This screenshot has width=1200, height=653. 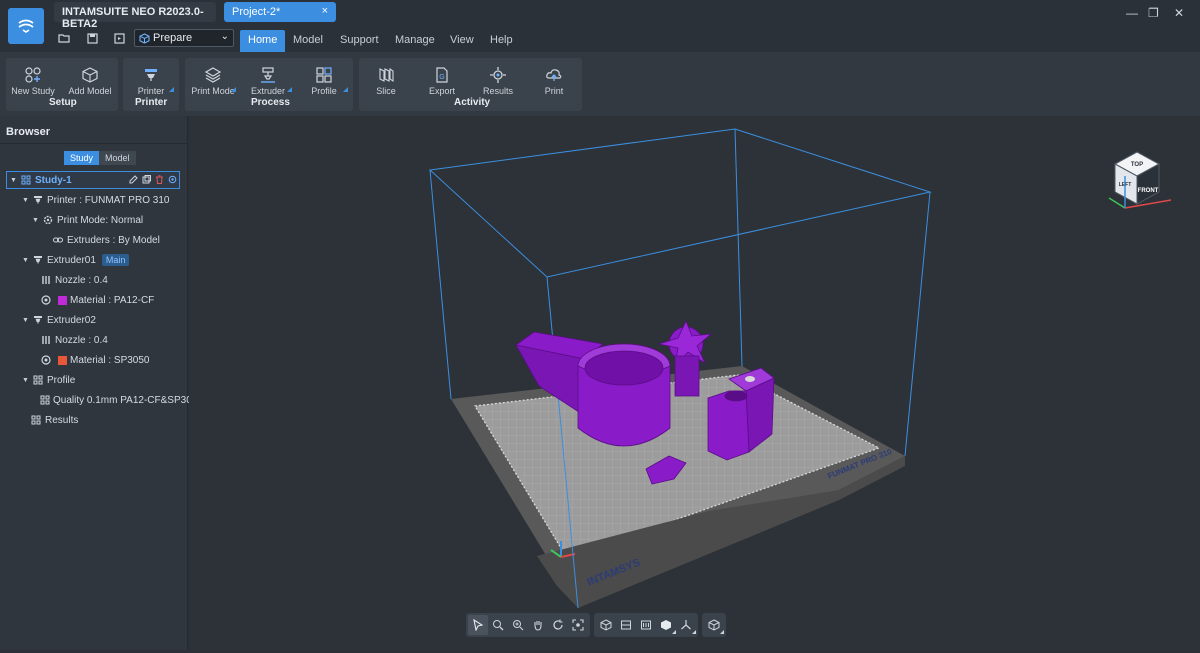 What do you see at coordinates (94, 380) in the screenshot?
I see `tree-profile: ▼ Profile` at bounding box center [94, 380].